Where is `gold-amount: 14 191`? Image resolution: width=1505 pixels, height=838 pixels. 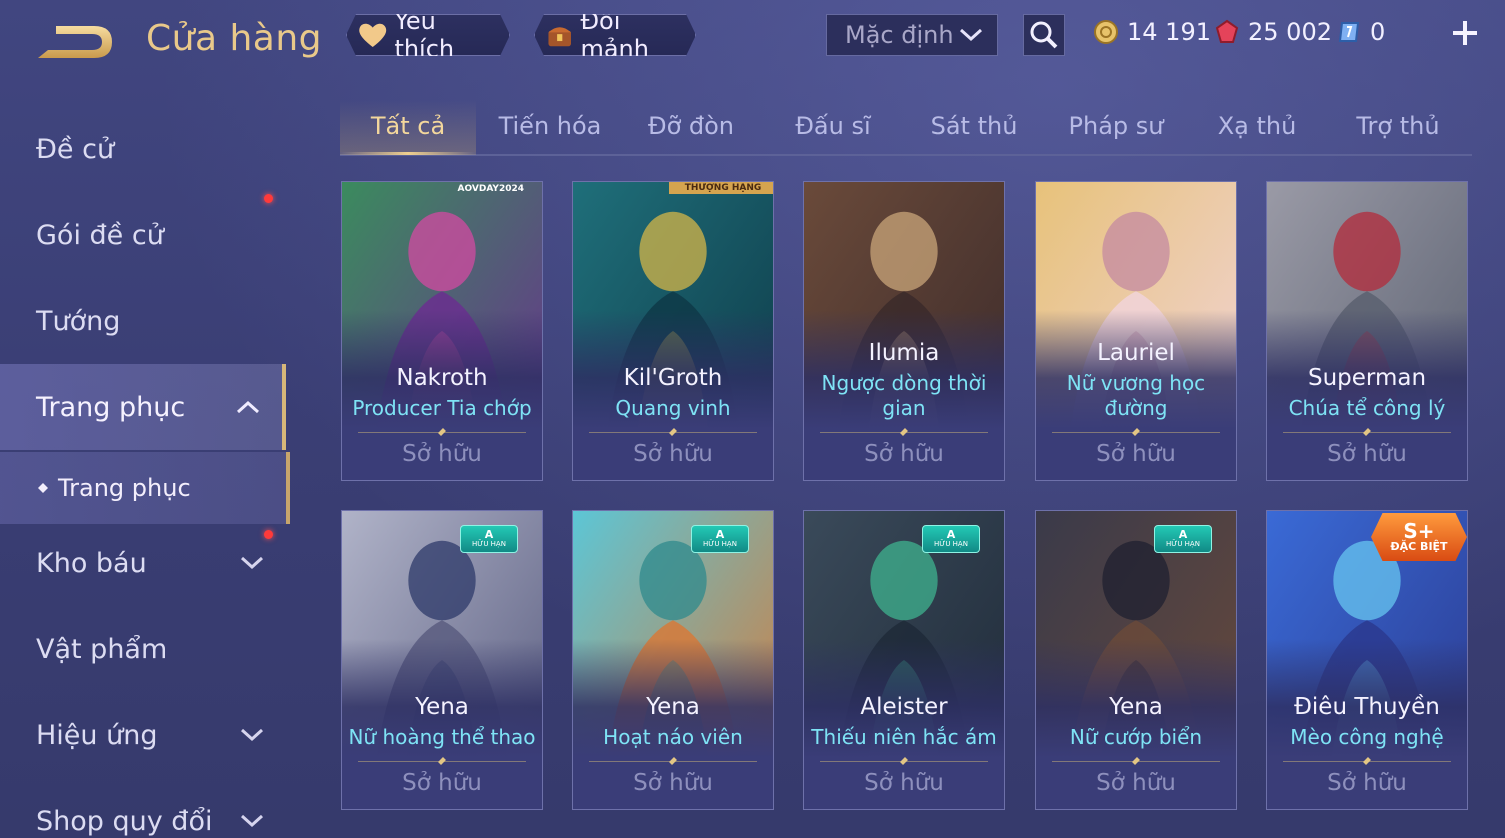
gold-amount: 14 191 is located at coordinates (1169, 32).